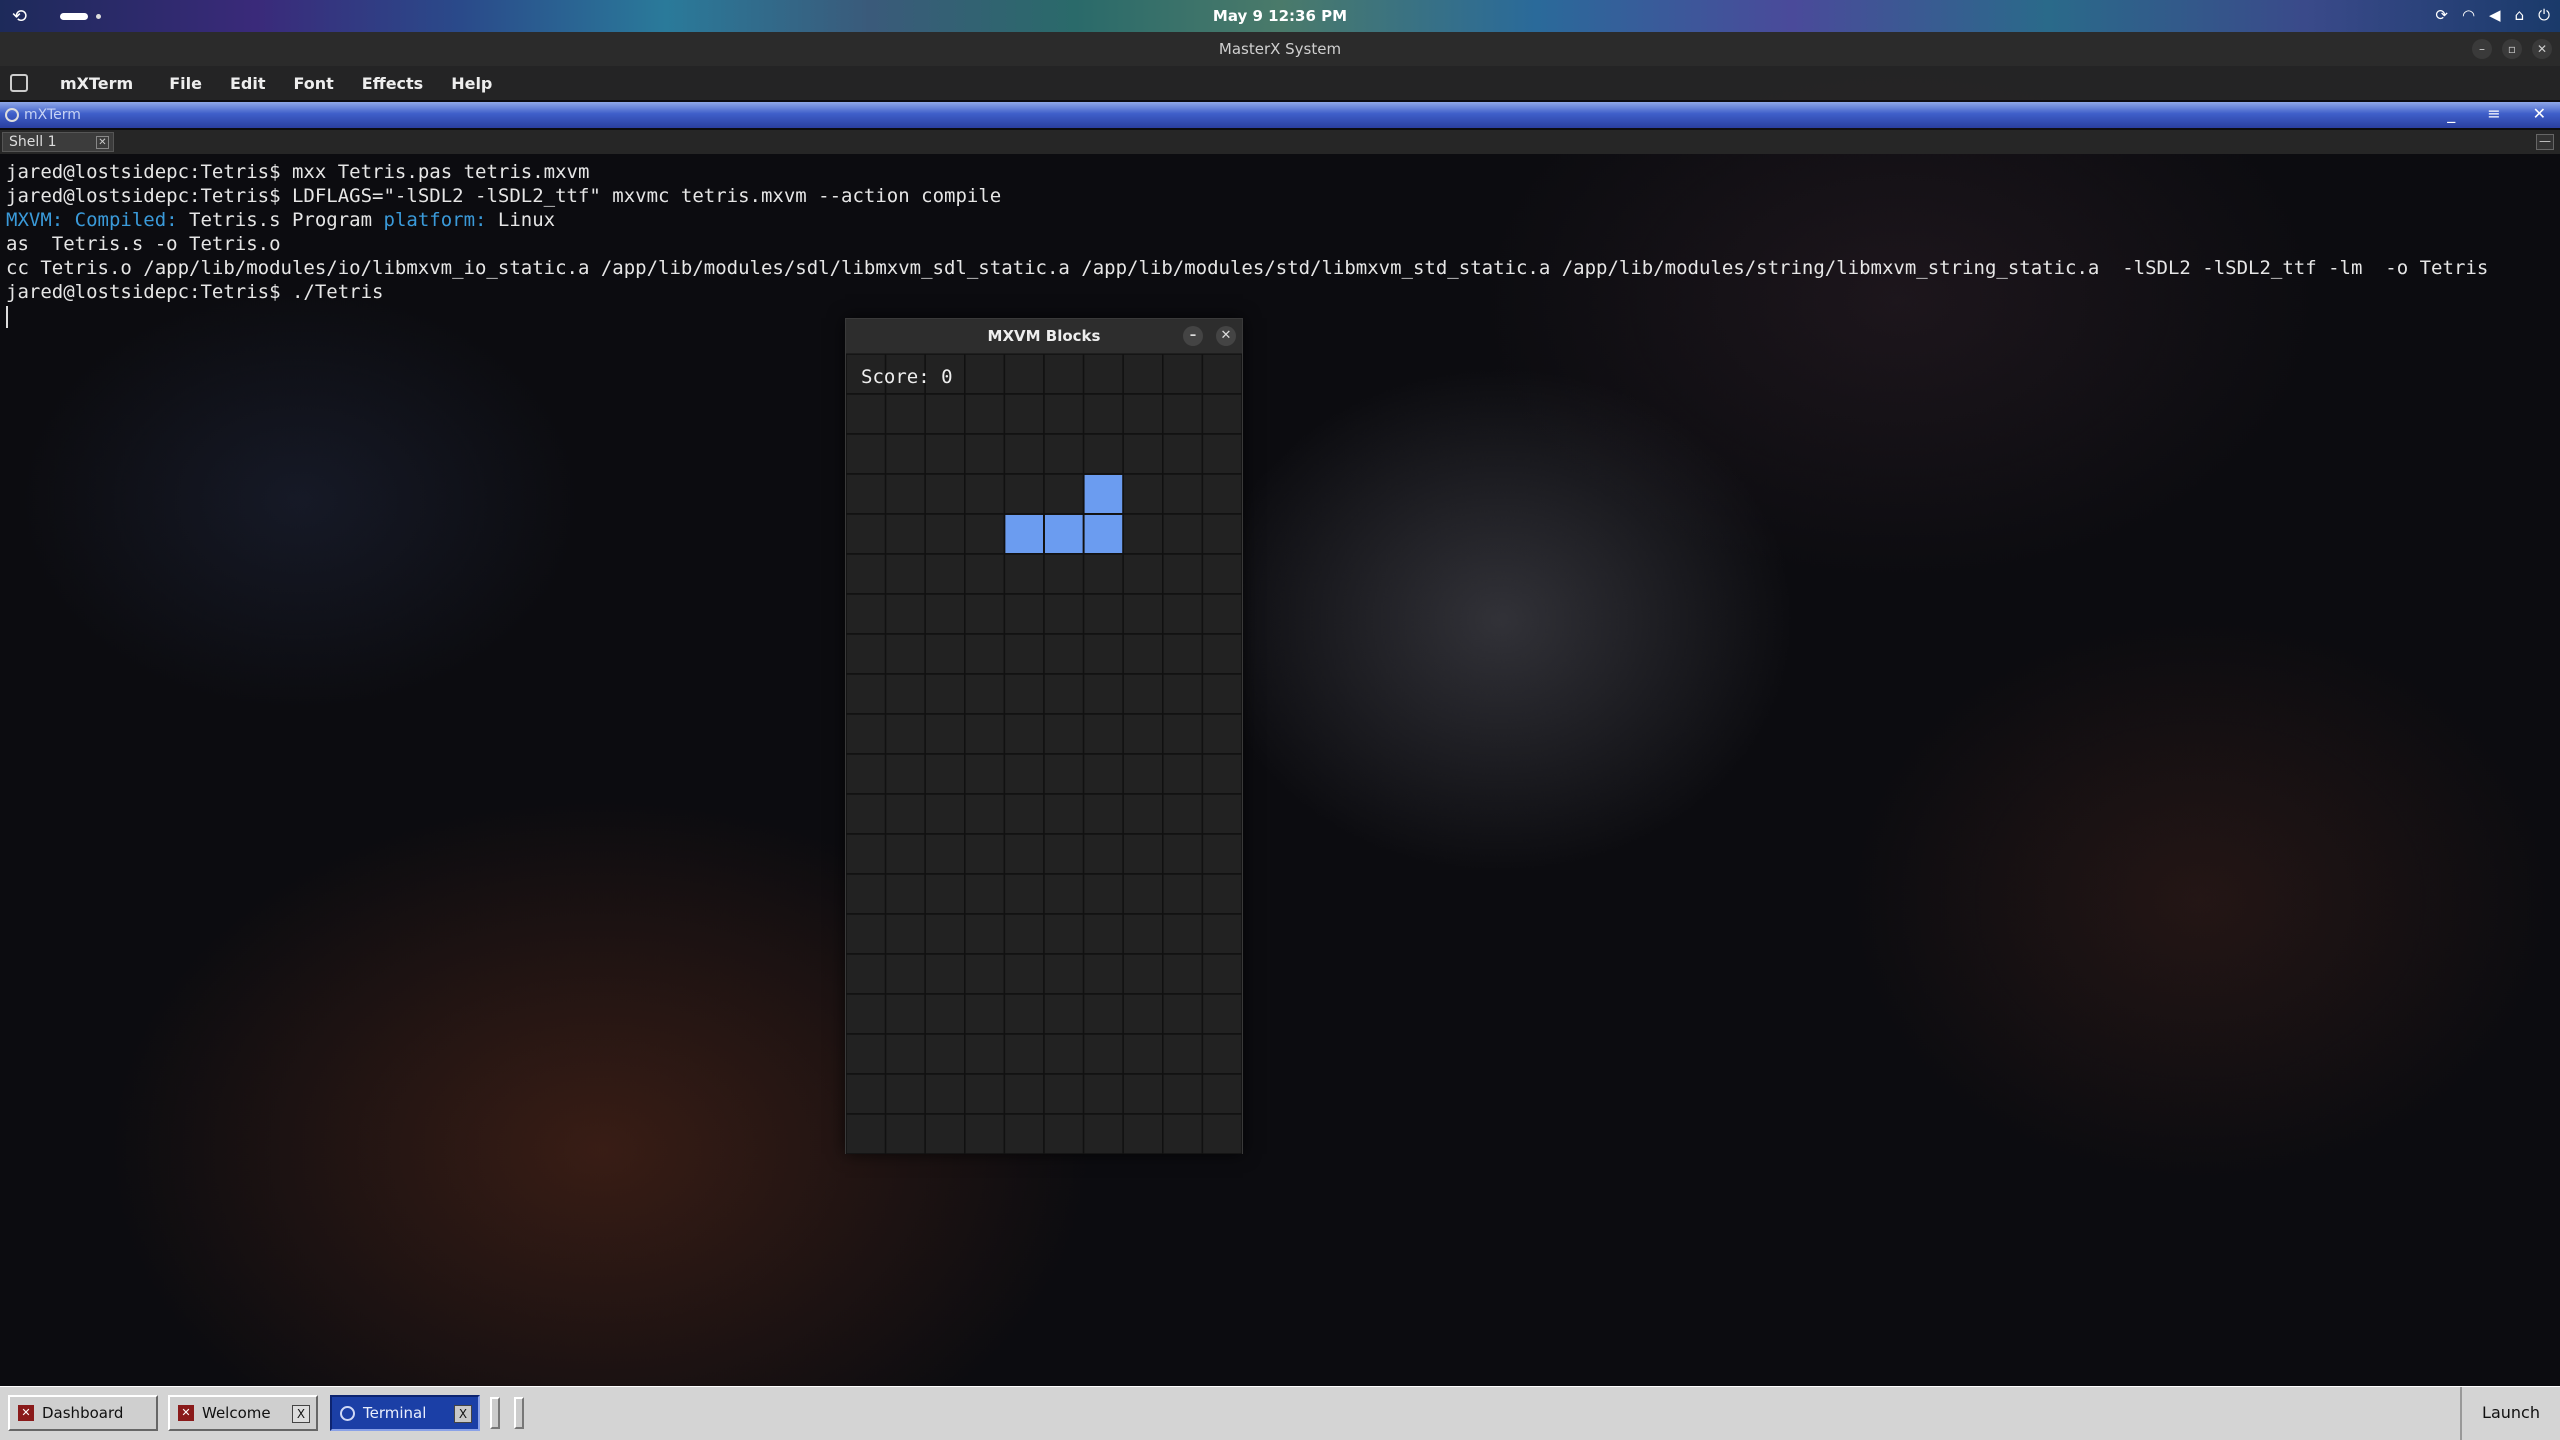 The width and height of the screenshot is (2560, 1440). What do you see at coordinates (2545, 142) in the screenshot?
I see `collapse-button: —` at bounding box center [2545, 142].